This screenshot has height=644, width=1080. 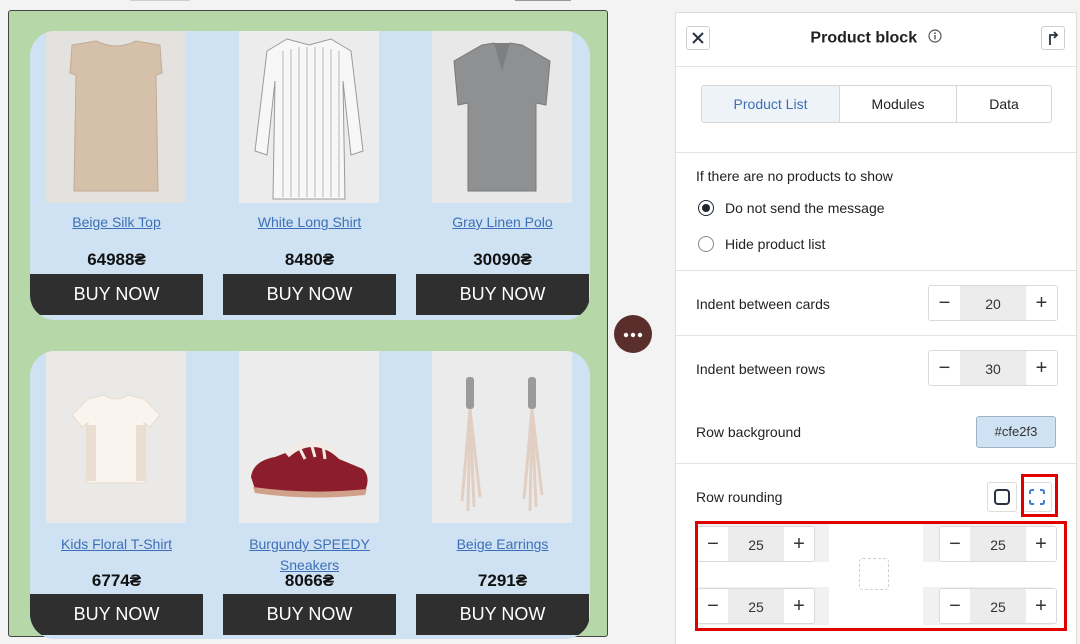 I want to click on product-name-link: Kids Floral T-Shirt, so click(x=116, y=544).